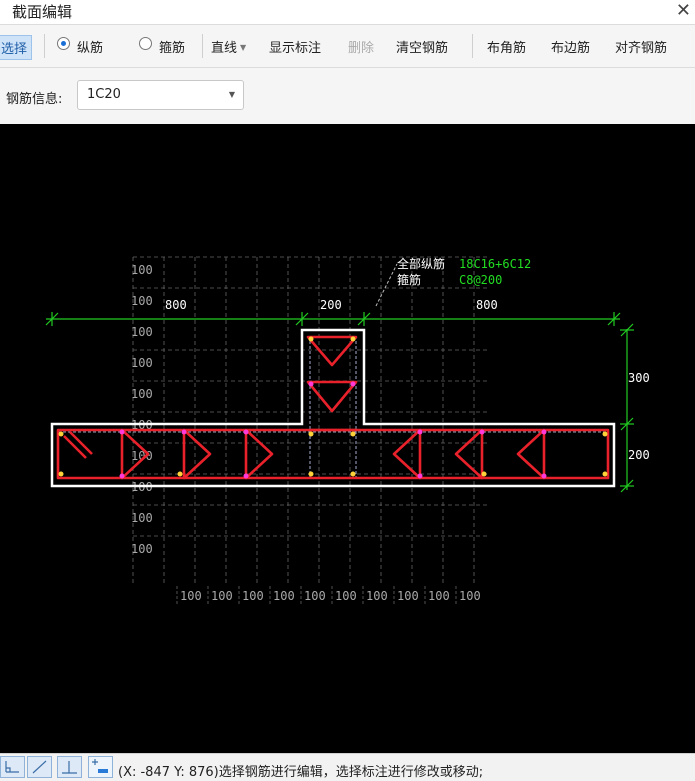  I want to click on title-bar: 截面编辑 ✕, so click(347, 12).